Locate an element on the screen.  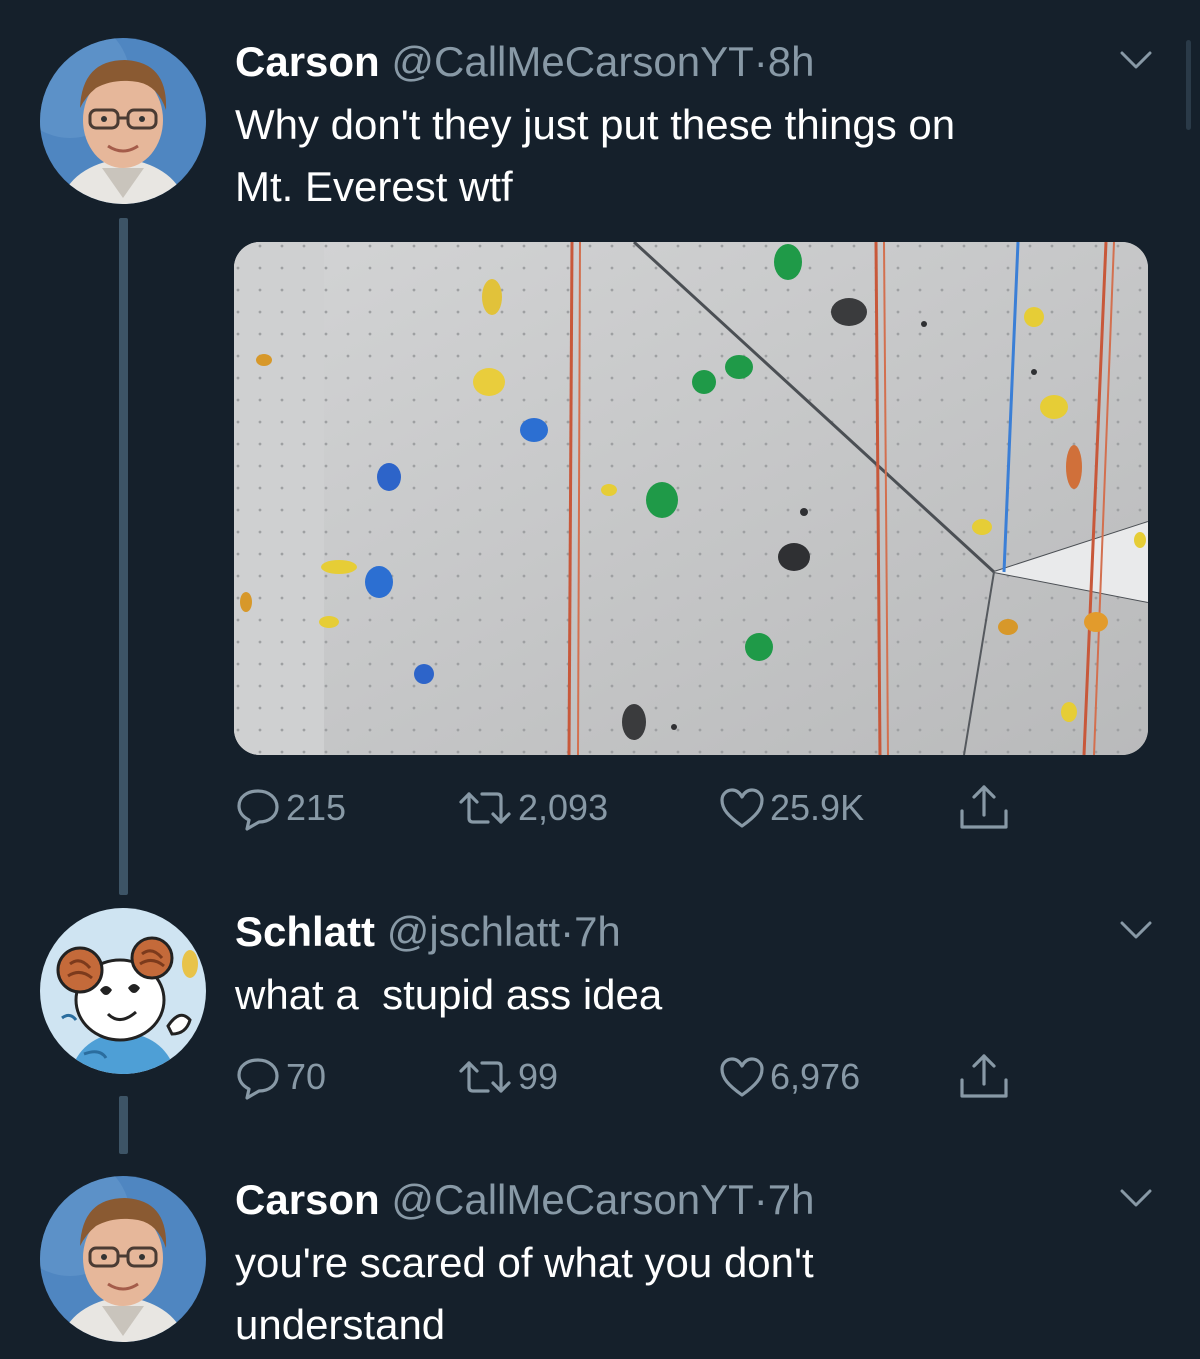
tweet-header: Schlatt @jschlatt·7h is located at coordinates (428, 932).